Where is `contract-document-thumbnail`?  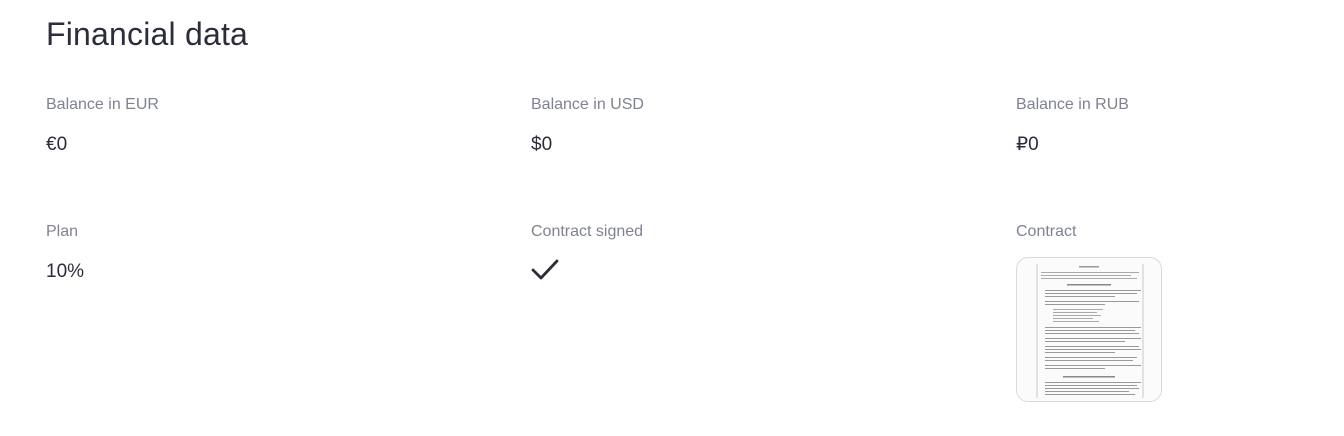
contract-document-thumbnail is located at coordinates (1089, 329).